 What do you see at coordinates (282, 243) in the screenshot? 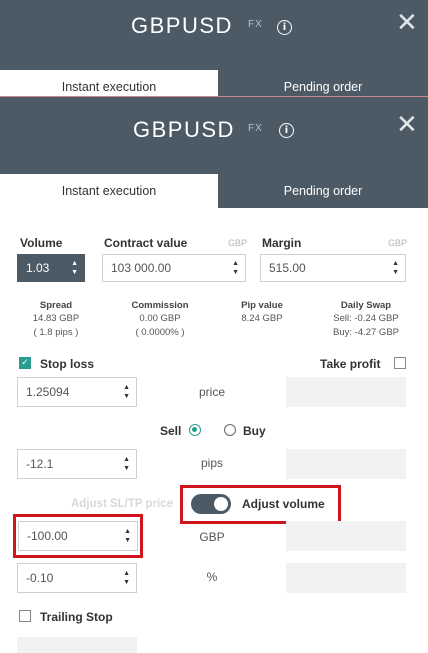
I see `margin-label: Margin` at bounding box center [282, 243].